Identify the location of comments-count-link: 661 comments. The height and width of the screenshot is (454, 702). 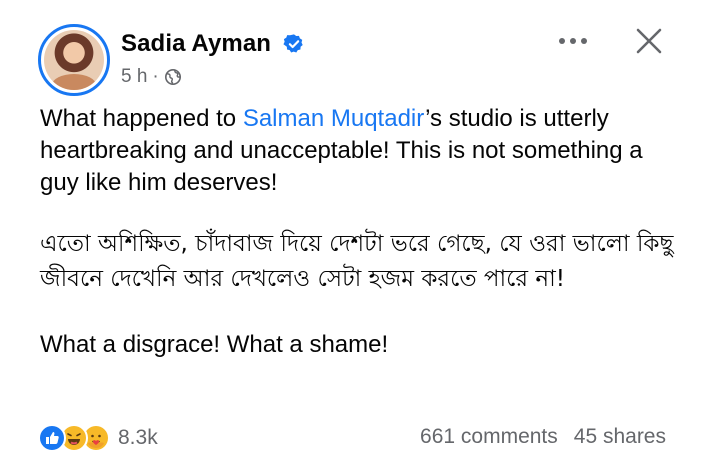
(489, 437).